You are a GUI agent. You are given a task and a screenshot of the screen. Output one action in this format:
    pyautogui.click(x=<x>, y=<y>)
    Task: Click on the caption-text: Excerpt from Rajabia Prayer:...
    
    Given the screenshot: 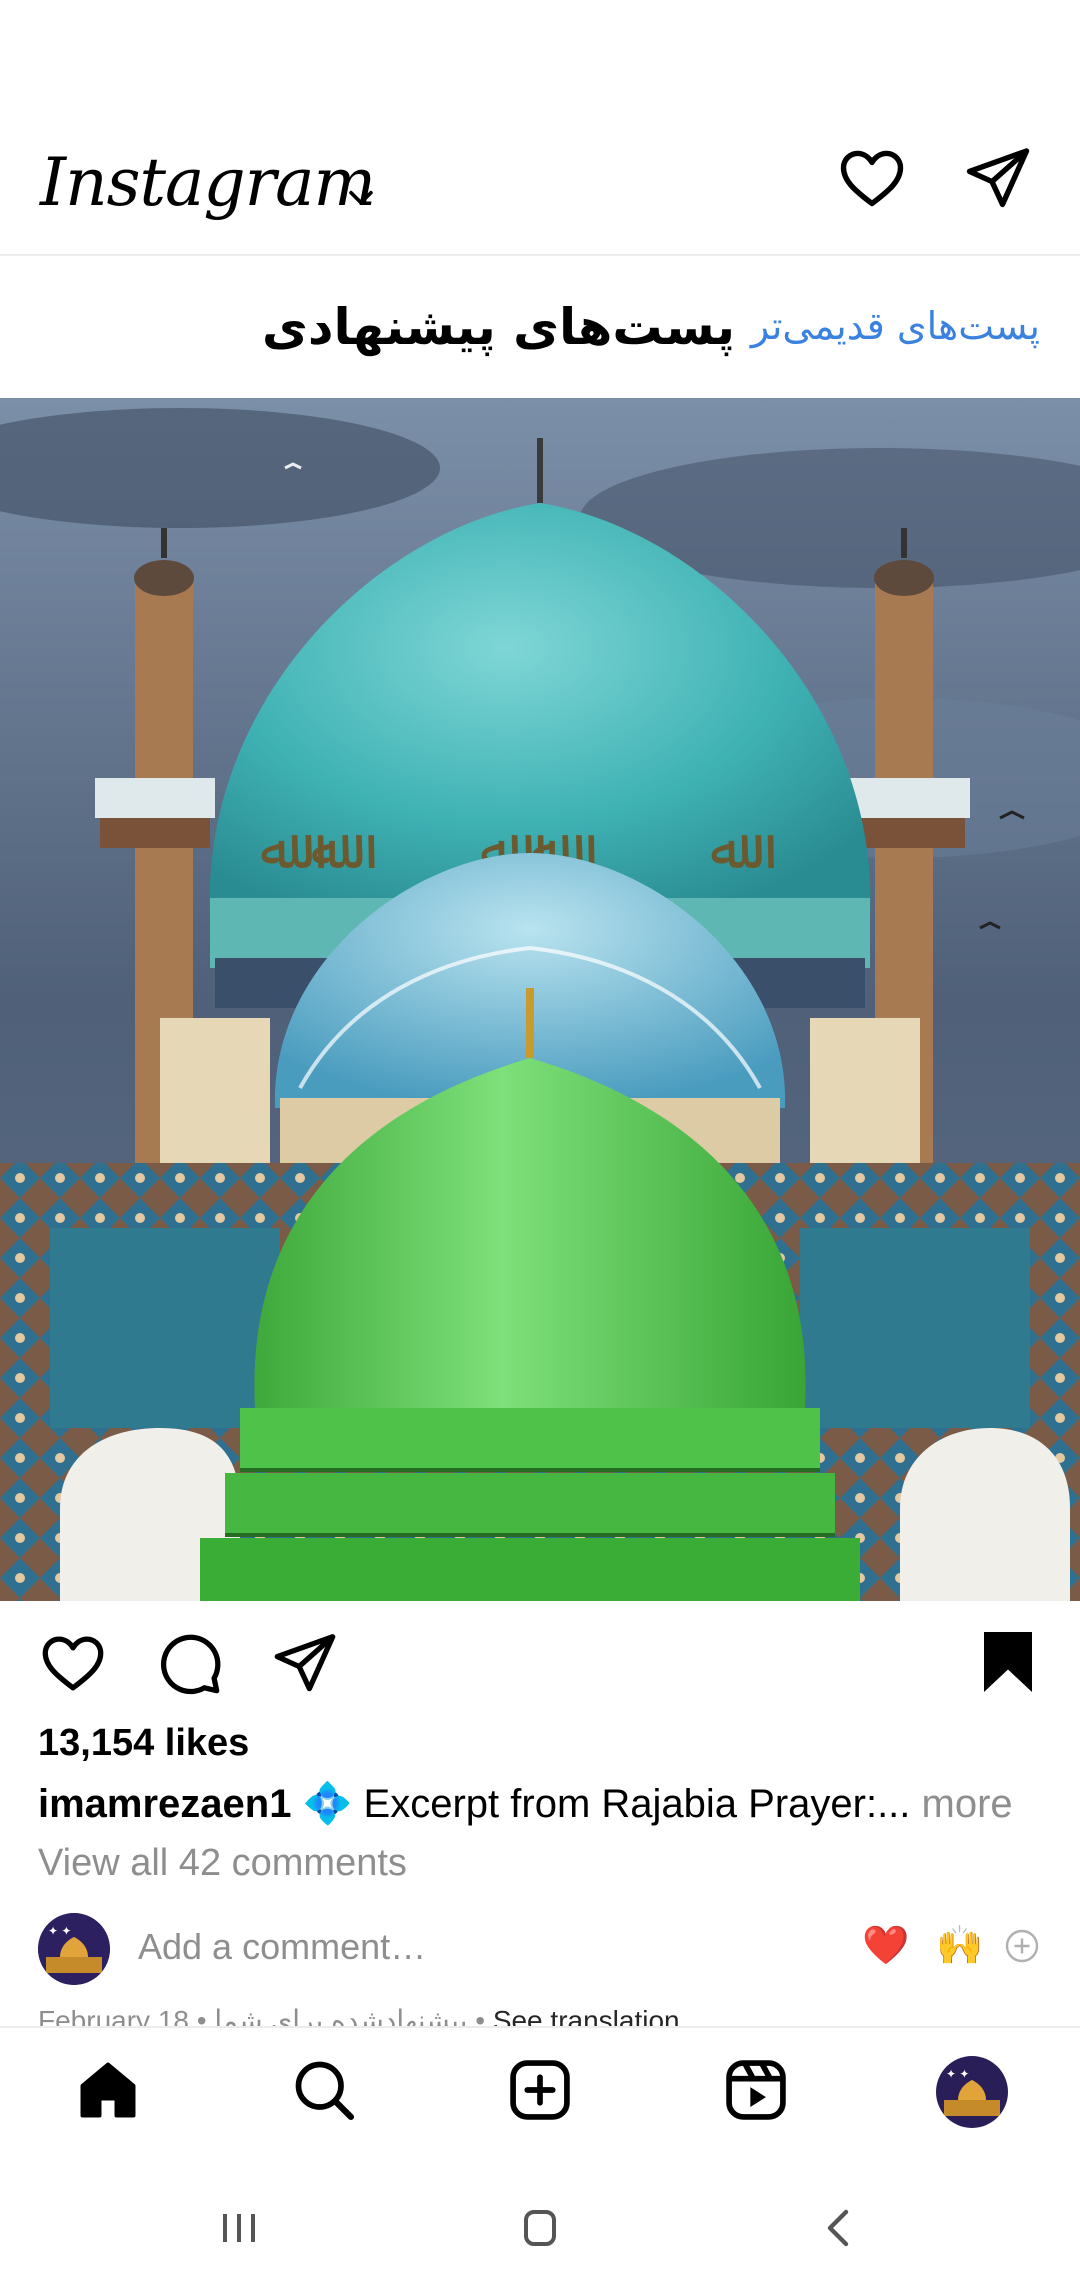 What is the action you would take?
    pyautogui.click(x=637, y=1804)
    